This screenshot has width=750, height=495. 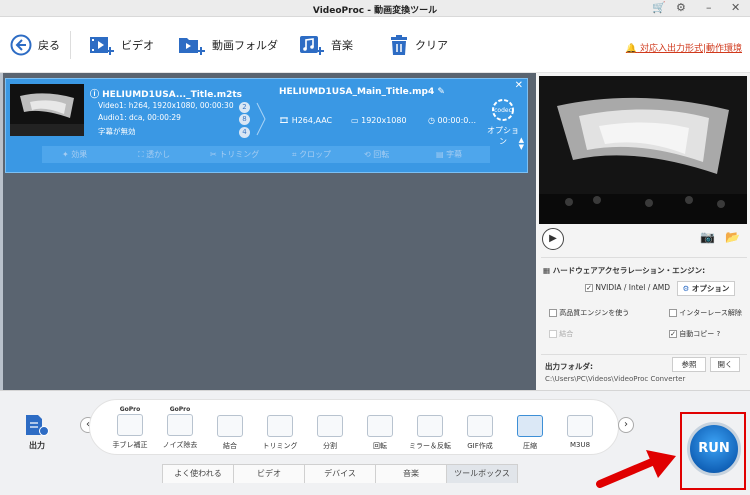 What do you see at coordinates (142, 154) in the screenshot?
I see `watermark-icon: ⛶` at bounding box center [142, 154].